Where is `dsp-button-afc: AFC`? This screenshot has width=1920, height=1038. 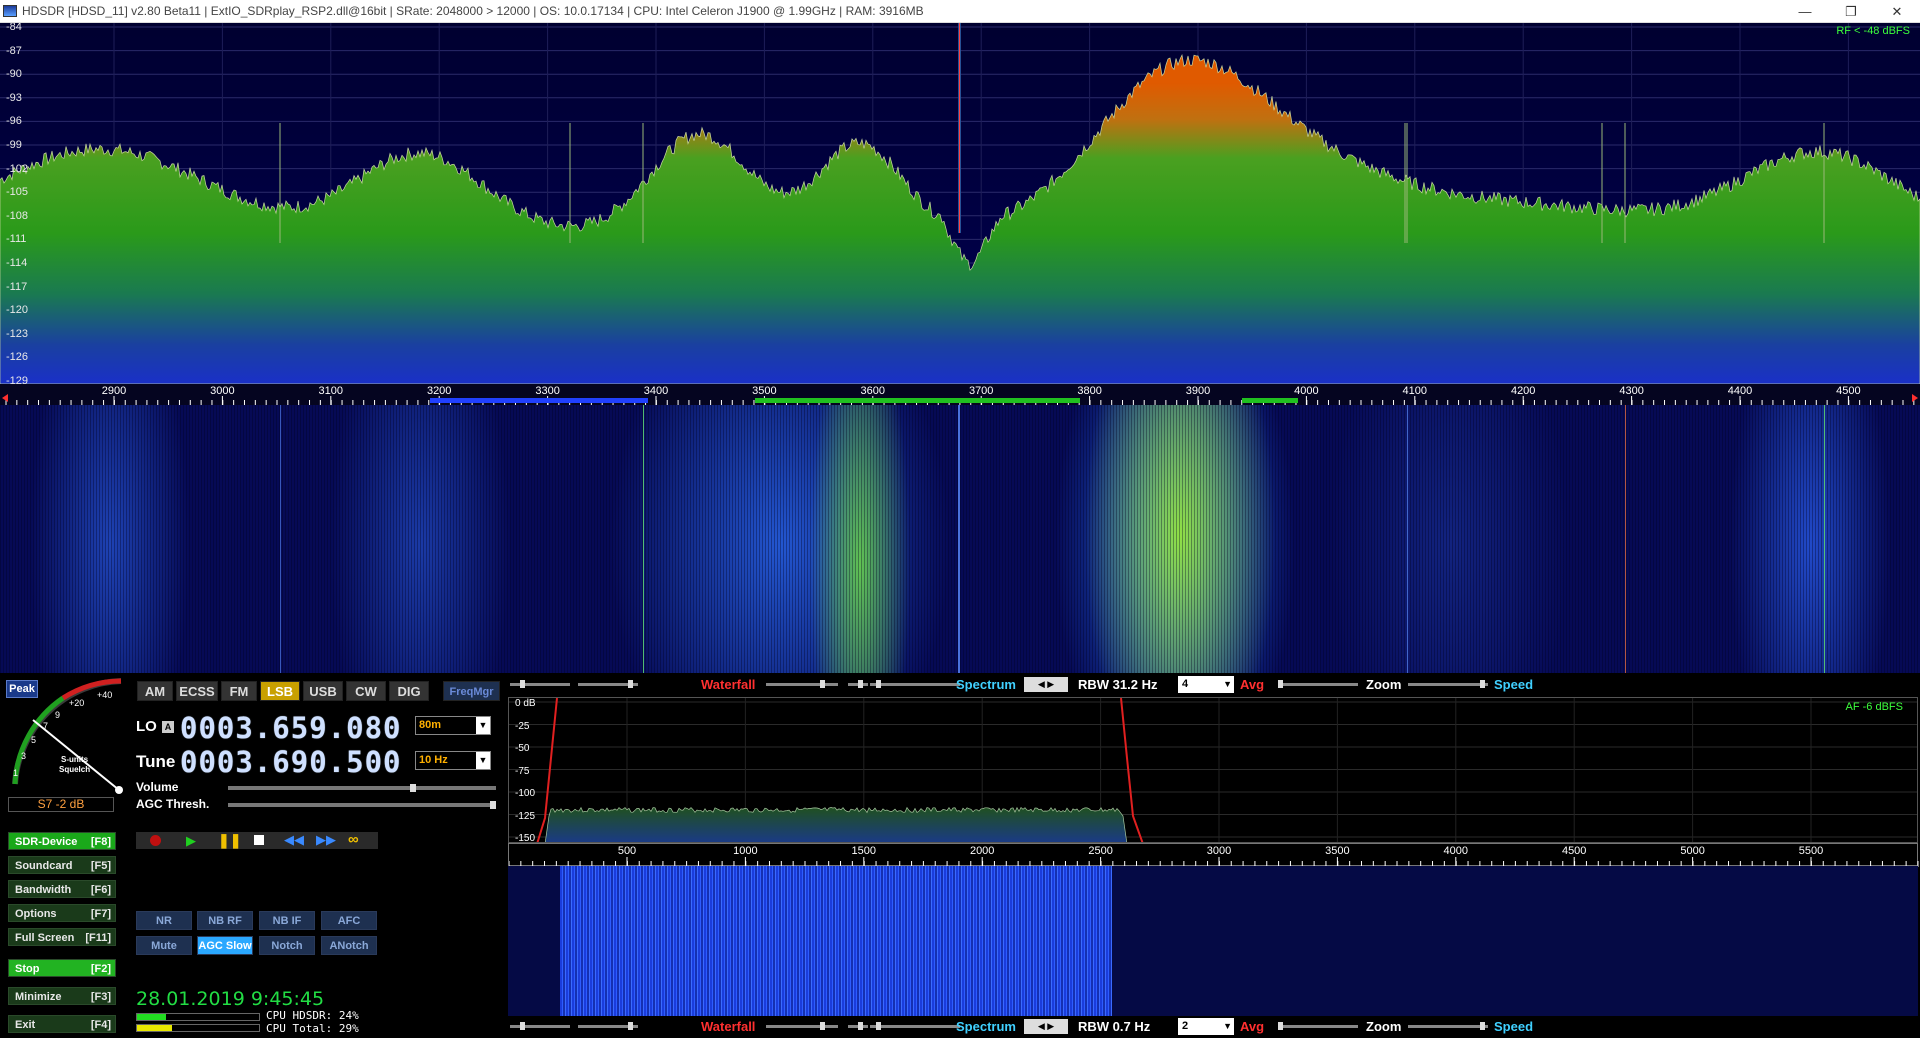 dsp-button-afc: AFC is located at coordinates (349, 920).